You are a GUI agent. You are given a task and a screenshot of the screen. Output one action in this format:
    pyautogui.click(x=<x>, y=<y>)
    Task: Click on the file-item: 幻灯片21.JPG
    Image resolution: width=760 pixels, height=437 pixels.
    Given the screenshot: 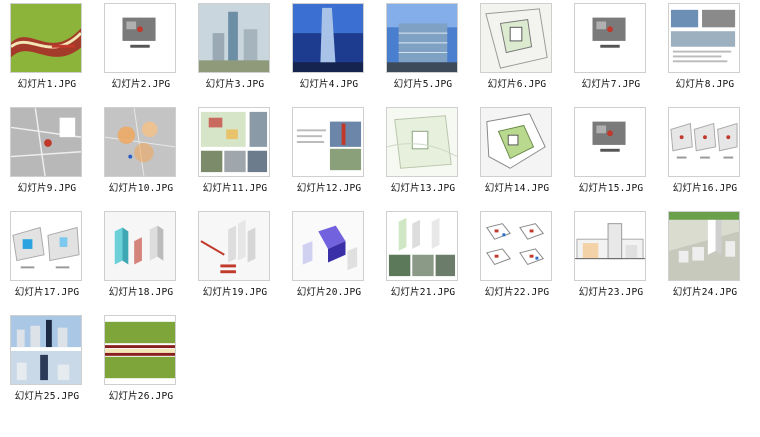 What is the action you would take?
    pyautogui.click(x=423, y=260)
    